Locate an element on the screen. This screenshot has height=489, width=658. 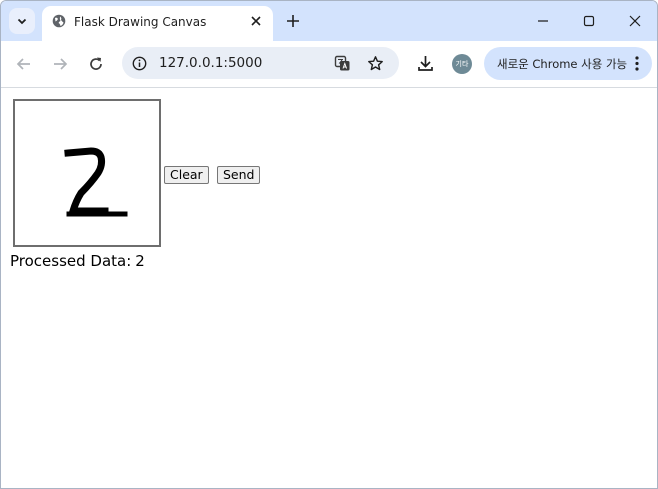
new-chrome-available-button: 새로운 Chrome 사용 가능 is located at coordinates (568, 63).